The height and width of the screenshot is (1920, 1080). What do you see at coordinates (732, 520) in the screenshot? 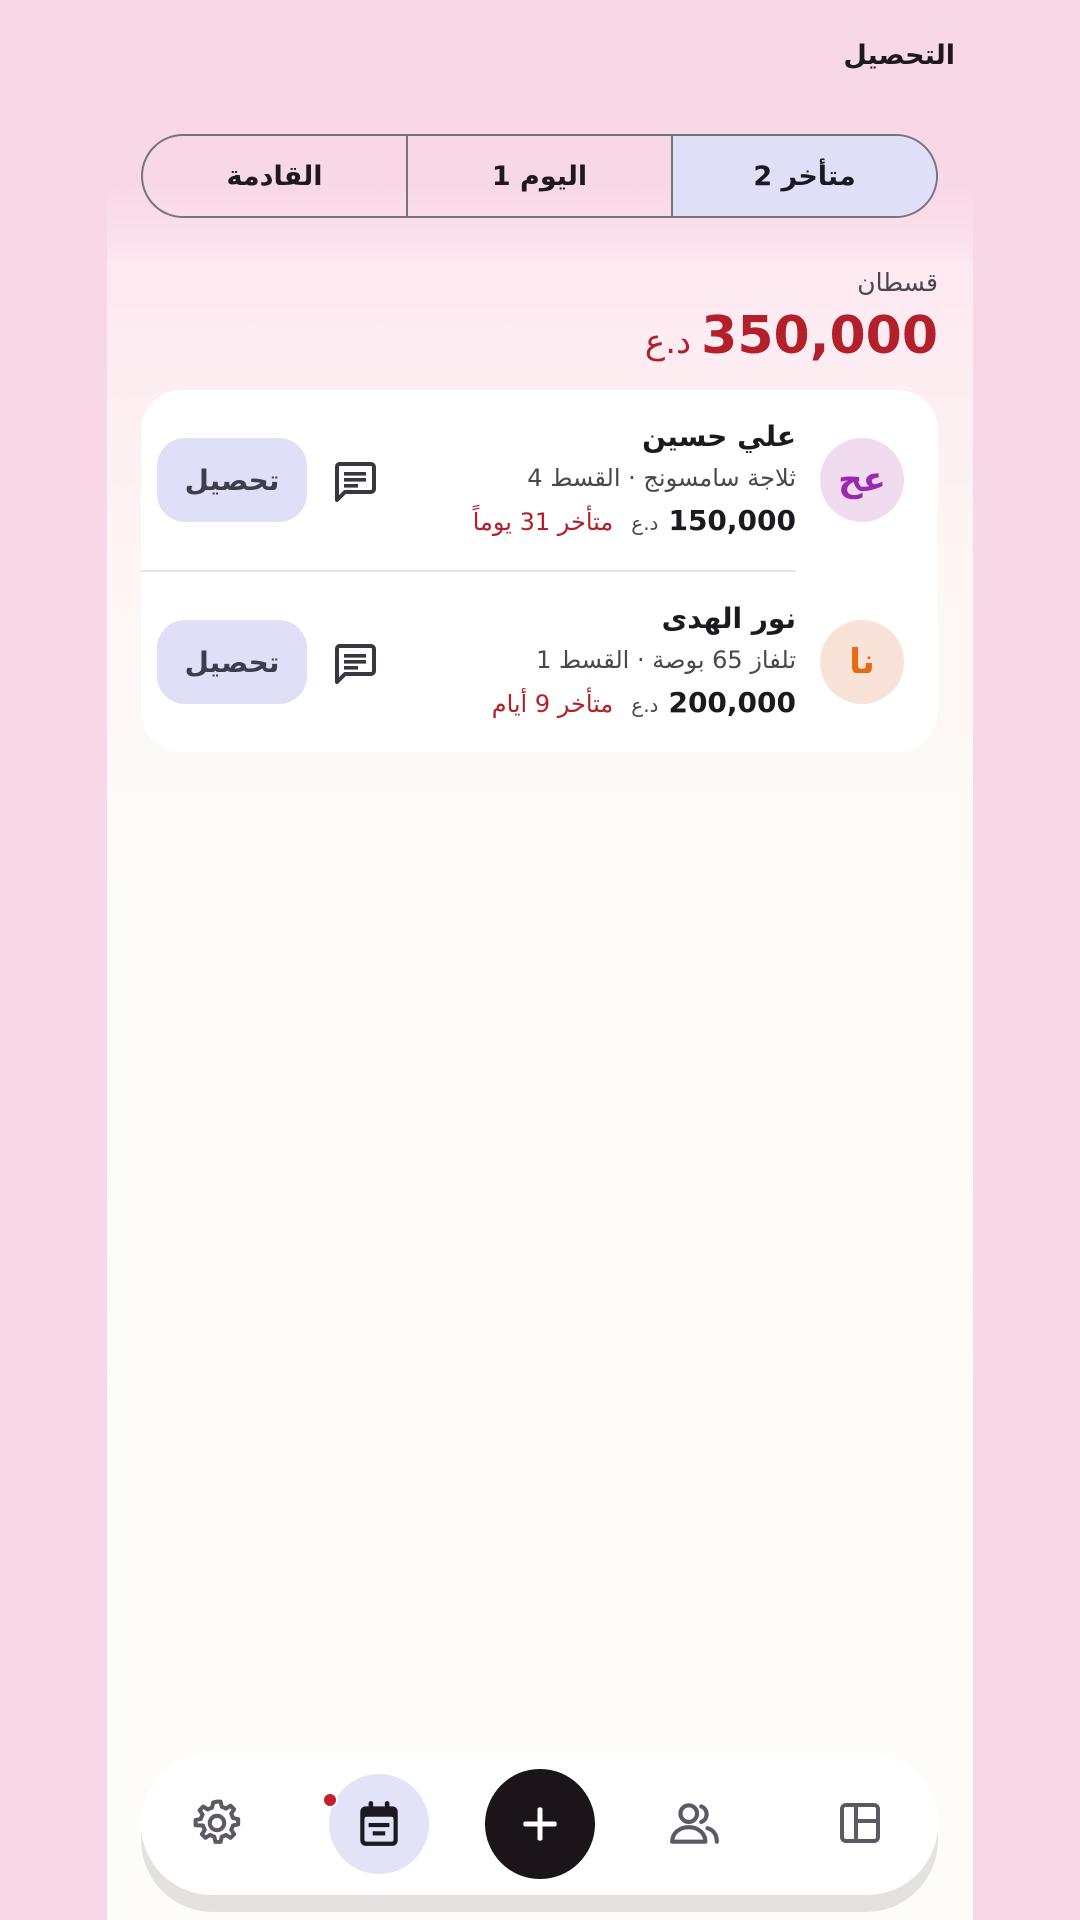
I see `installment-amount: 150,000` at bounding box center [732, 520].